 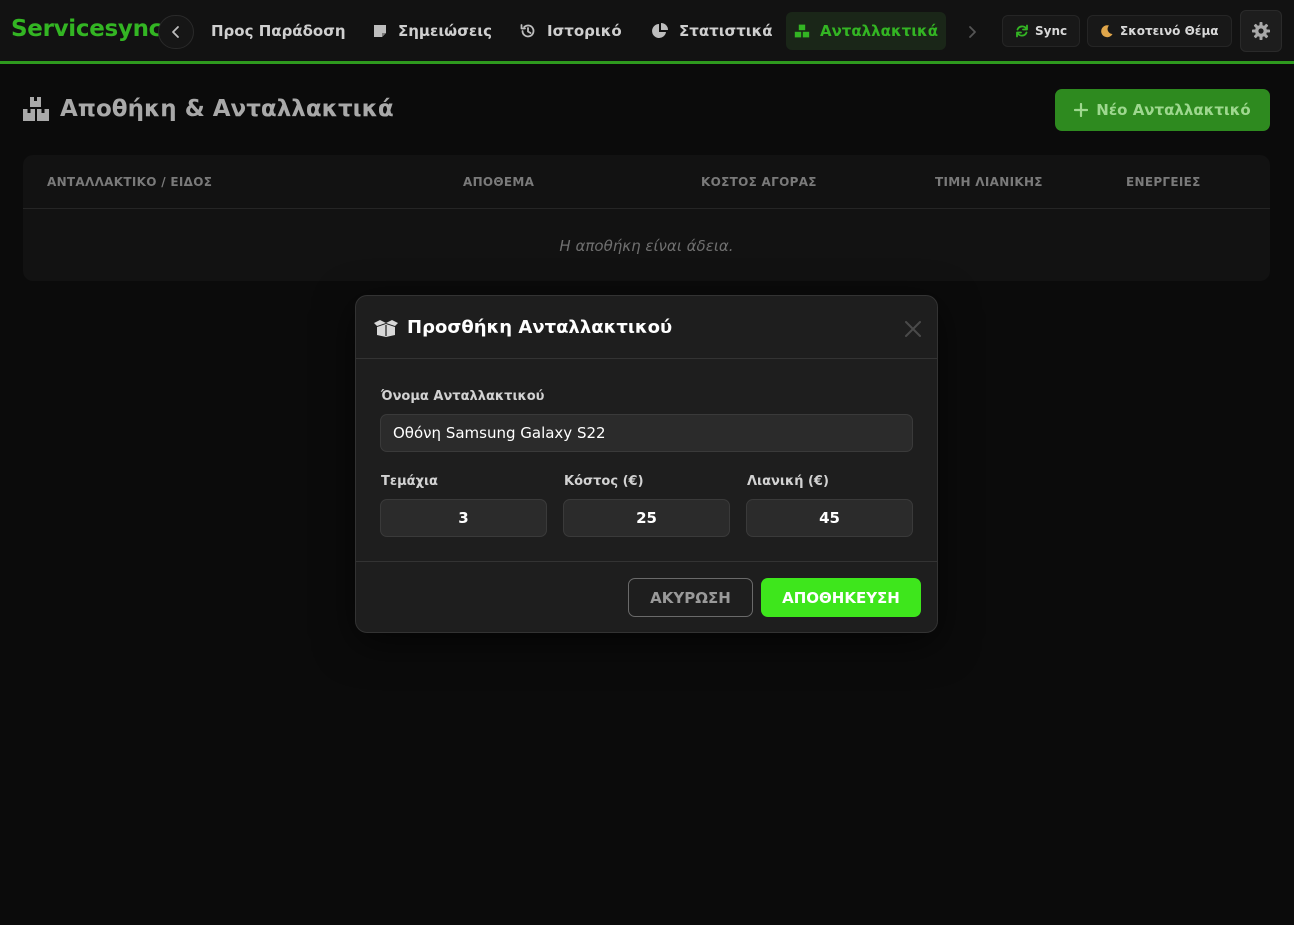 I want to click on settings-button, so click(x=1261, y=31).